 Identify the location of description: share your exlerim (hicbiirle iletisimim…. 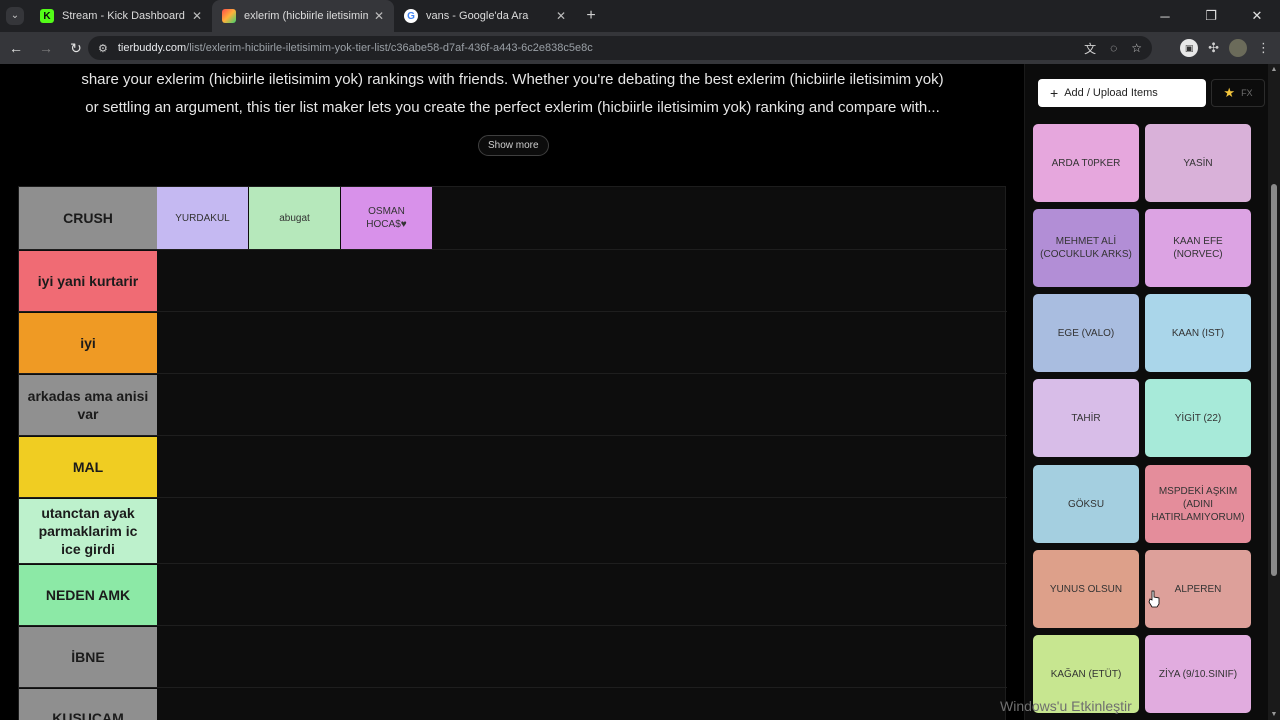
(512, 94).